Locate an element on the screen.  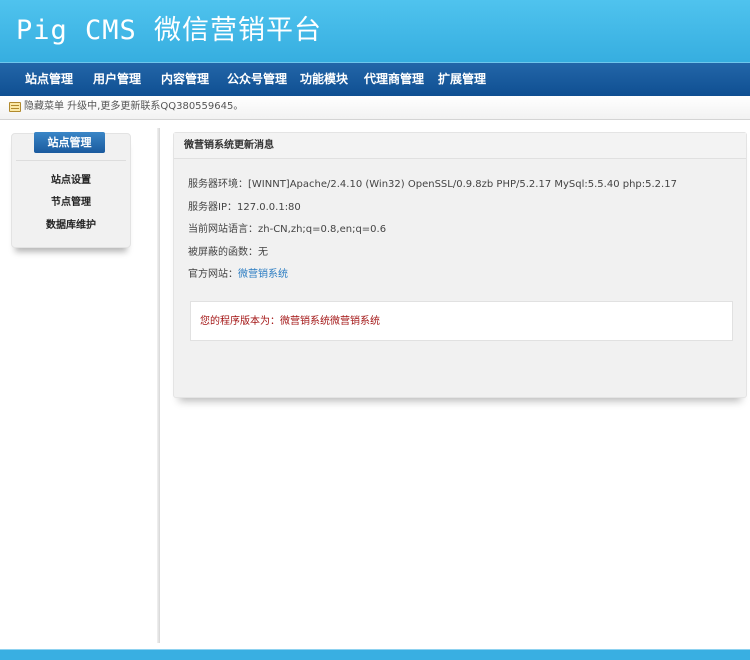
header: Pig CMS 微信营销平台 is located at coordinates (375, 31).